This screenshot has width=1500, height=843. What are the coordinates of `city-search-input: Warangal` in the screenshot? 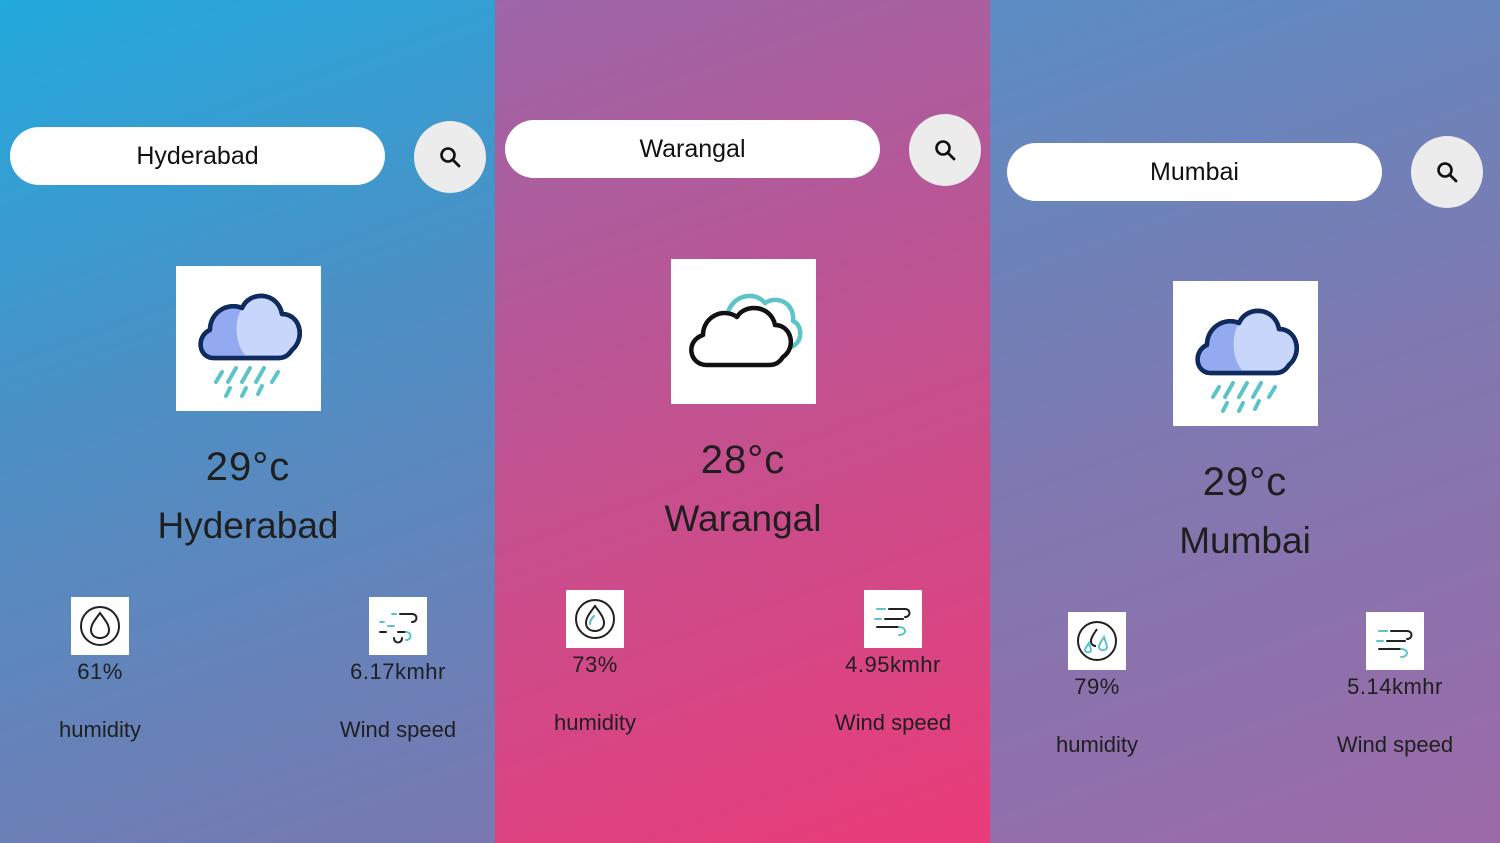 It's located at (692, 149).